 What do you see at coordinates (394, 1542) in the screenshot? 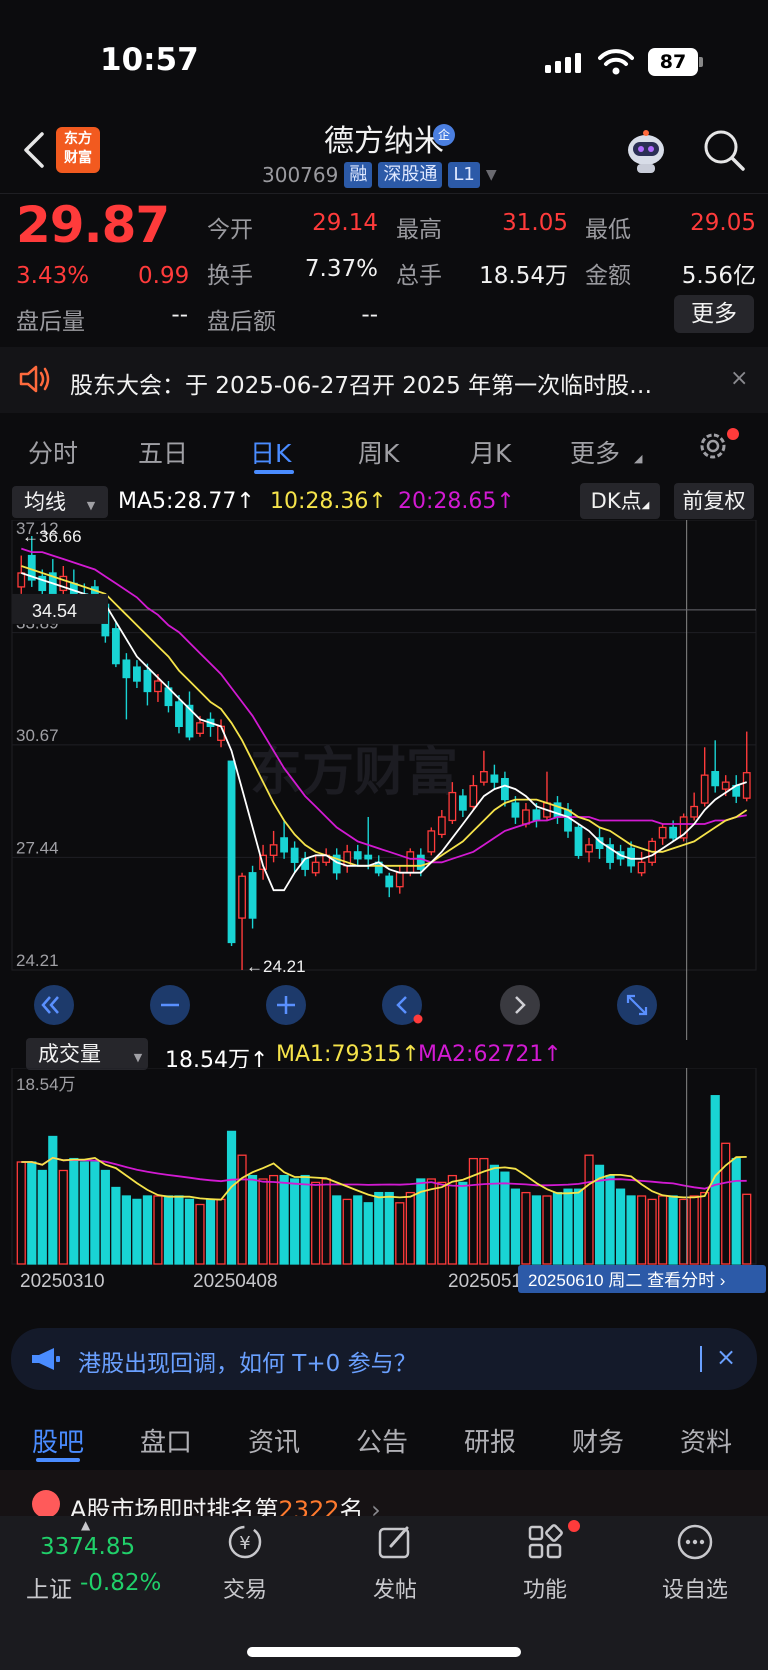
I see `post-icon` at bounding box center [394, 1542].